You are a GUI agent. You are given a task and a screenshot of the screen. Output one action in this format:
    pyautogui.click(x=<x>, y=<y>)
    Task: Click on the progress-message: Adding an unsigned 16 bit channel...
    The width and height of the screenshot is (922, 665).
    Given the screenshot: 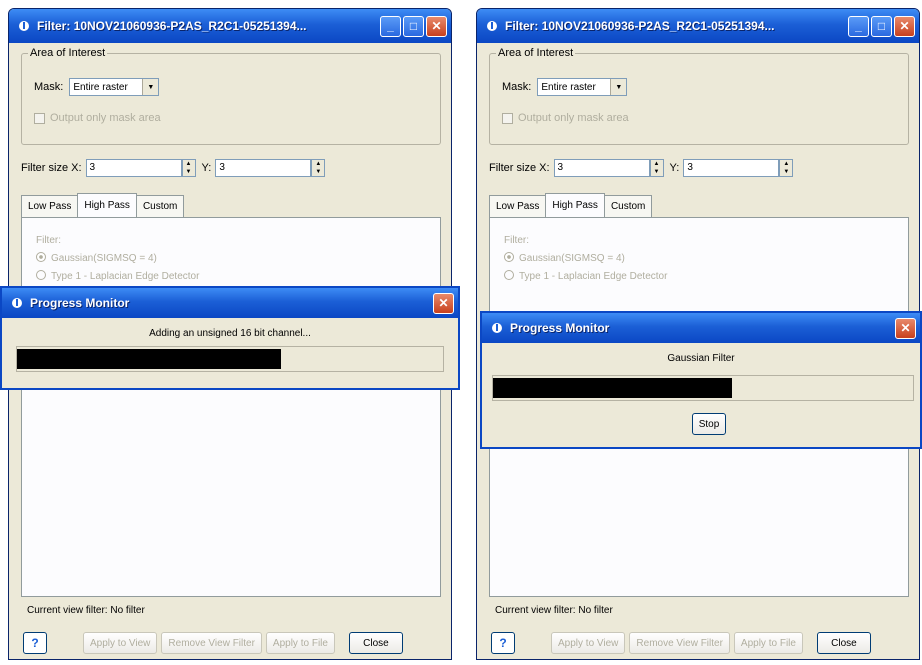 What is the action you would take?
    pyautogui.click(x=230, y=333)
    